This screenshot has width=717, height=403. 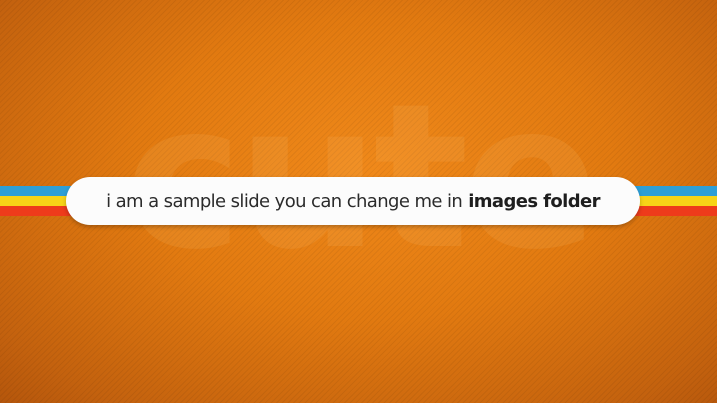 What do you see at coordinates (673, 191) in the screenshot?
I see `stripe-blue-right` at bounding box center [673, 191].